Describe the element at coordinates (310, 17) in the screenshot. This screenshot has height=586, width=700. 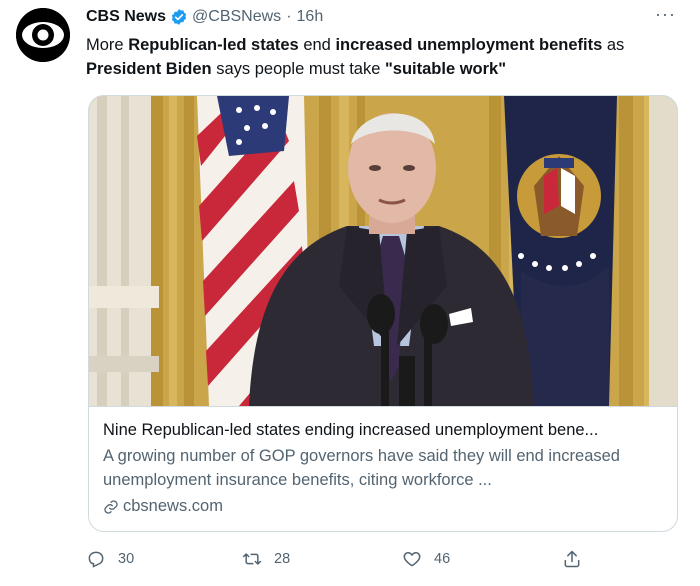
I see `timestamp: 16h` at that location.